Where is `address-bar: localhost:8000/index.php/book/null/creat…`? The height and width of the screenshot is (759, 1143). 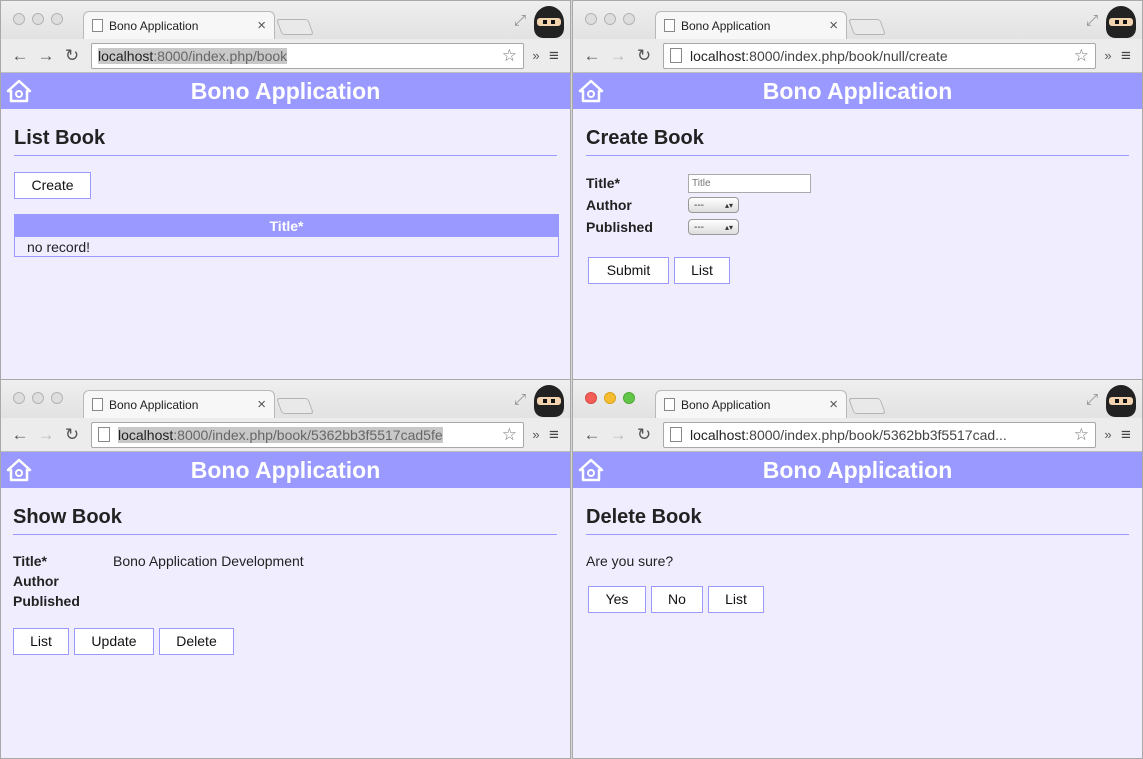
address-bar: localhost:8000/index.php/book/null/creat… is located at coordinates (879, 55).